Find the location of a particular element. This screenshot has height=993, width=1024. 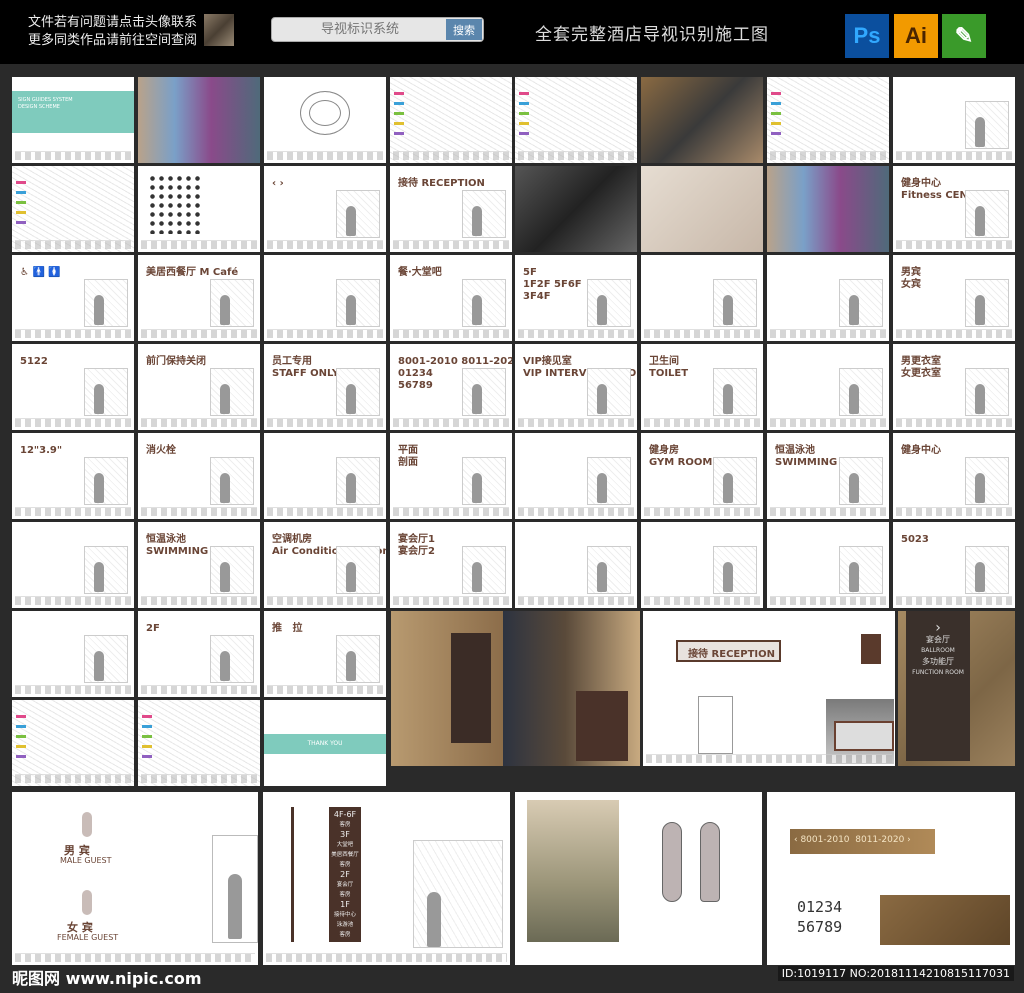

room-number-sign-panel: ‹ 8001-2010 8011-2020 › 01234 56789 is located at coordinates (891, 878).